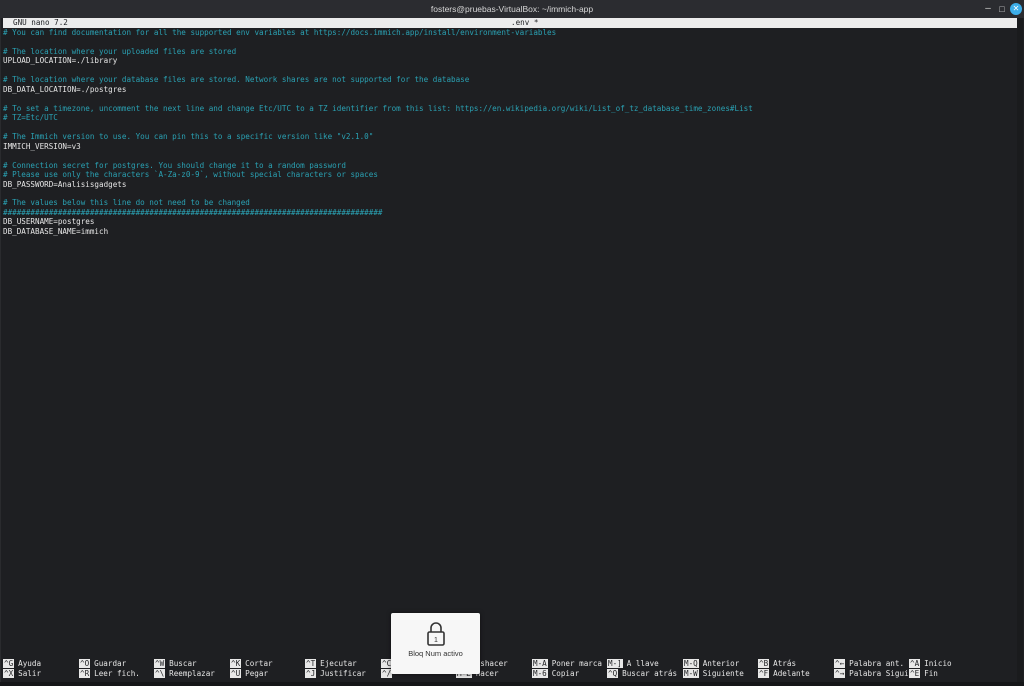 This screenshot has height=686, width=1024. I want to click on shortcut-item: M-W Siguiente, so click(713, 673).